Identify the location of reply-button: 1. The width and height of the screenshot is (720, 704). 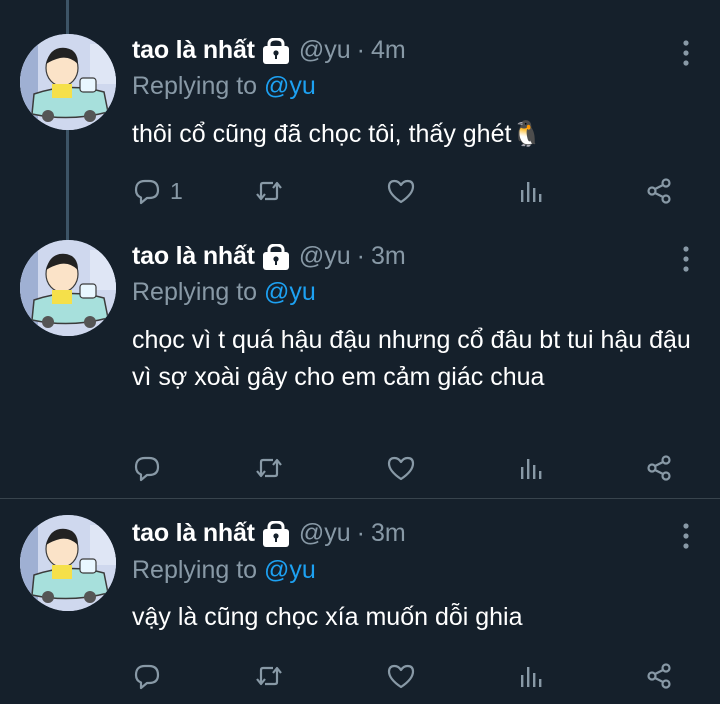
(157, 191).